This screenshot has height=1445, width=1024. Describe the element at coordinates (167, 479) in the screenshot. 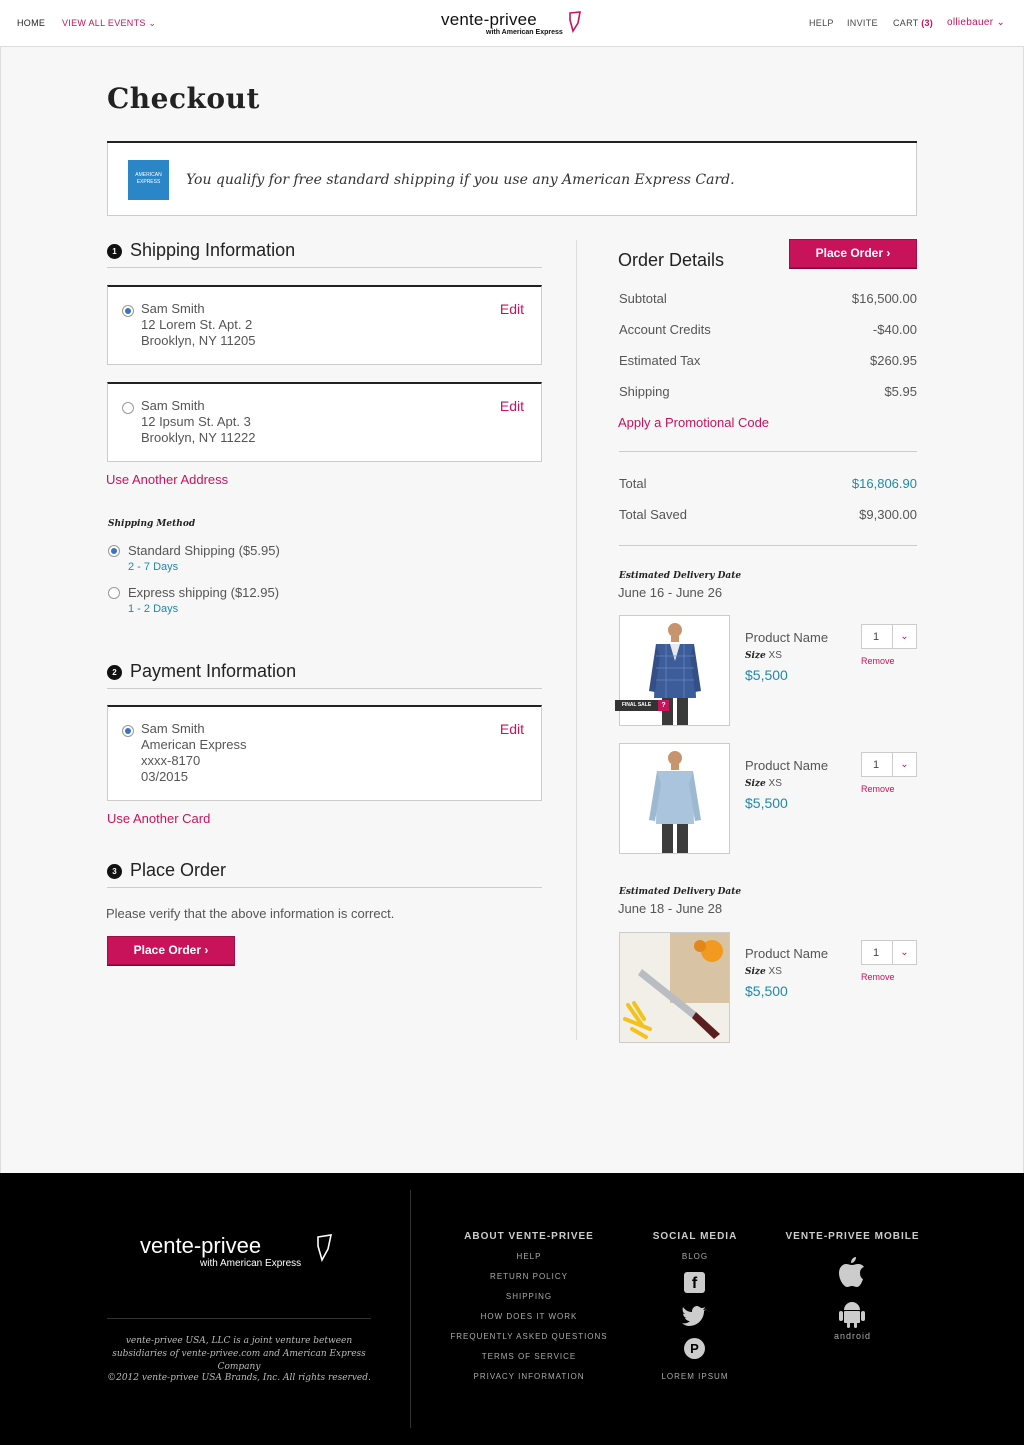

I see `use-another-address-link: Use Another Address` at that location.